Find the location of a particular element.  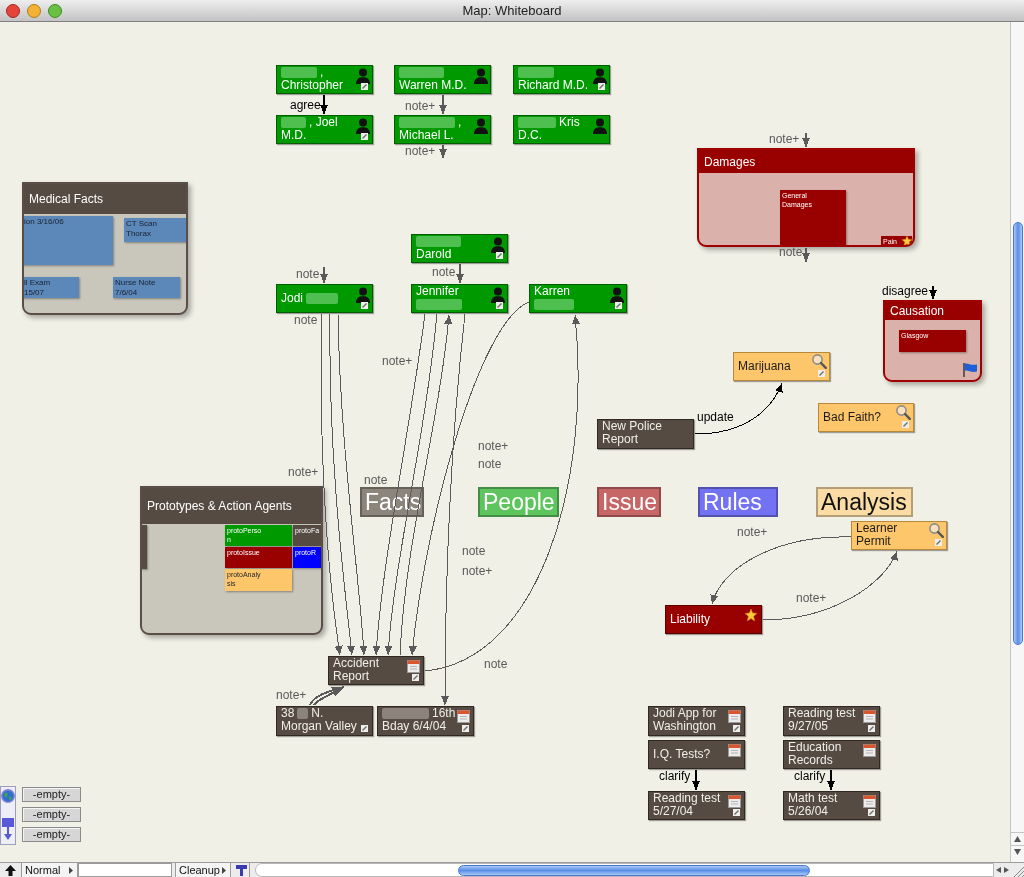

fact-node: Math test 5/26/04 is located at coordinates (831, 805).